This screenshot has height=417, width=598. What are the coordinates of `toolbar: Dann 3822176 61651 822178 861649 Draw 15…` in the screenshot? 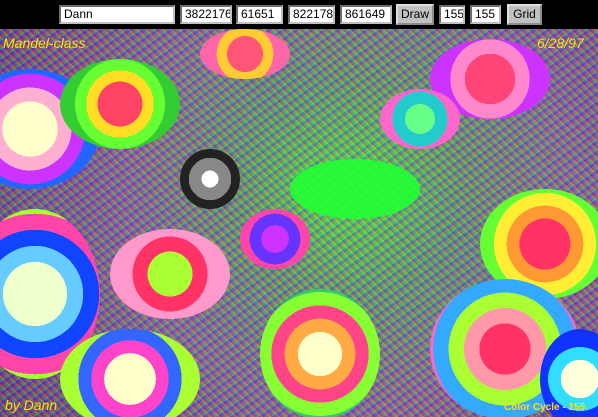 It's located at (299, 14).